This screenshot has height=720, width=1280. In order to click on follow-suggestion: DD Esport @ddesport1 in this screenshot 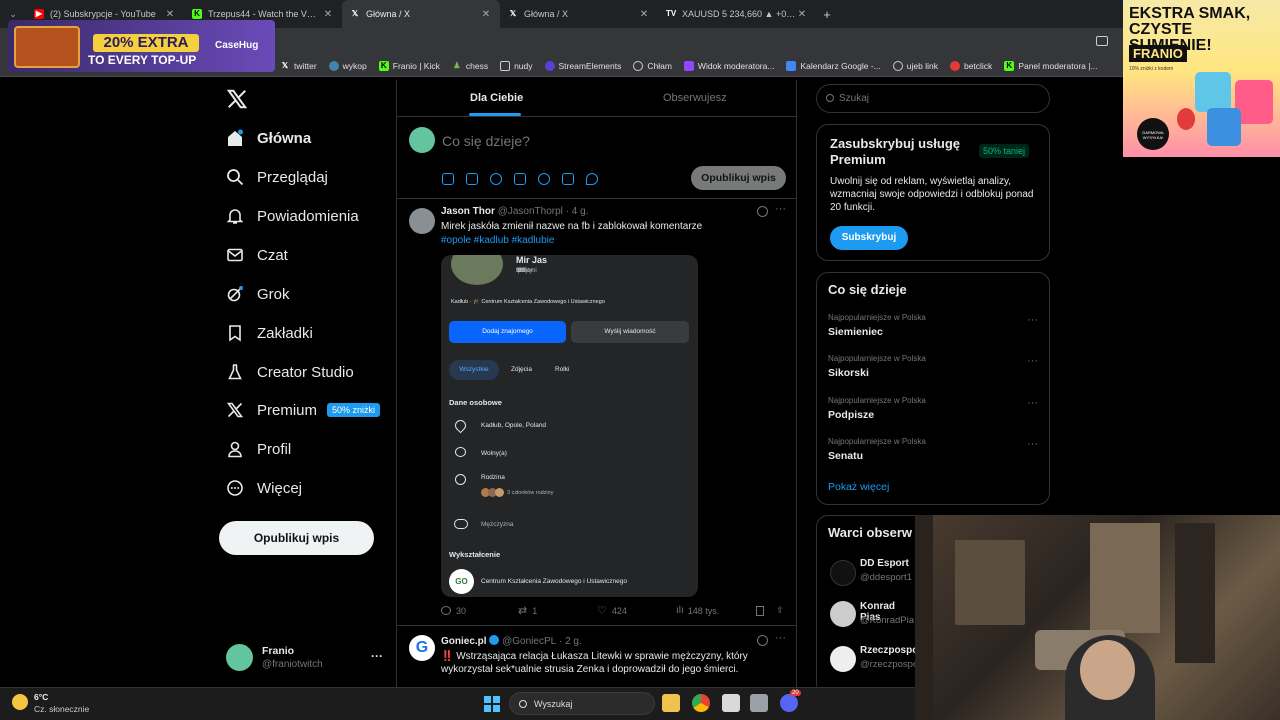, I will do `click(867, 574)`.